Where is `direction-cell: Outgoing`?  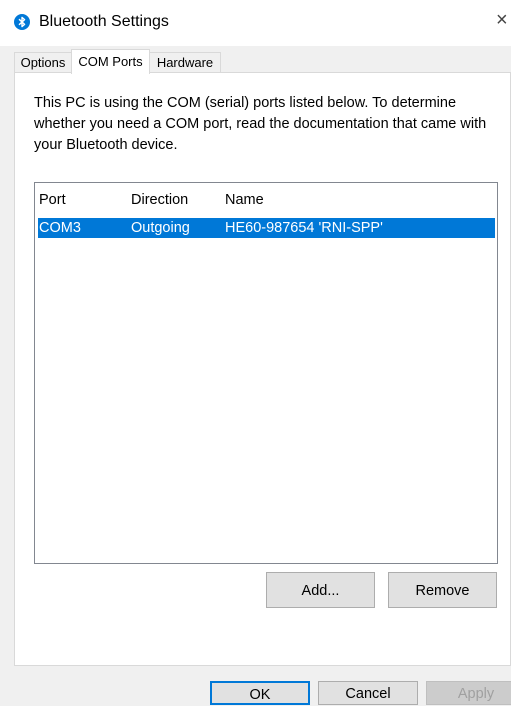
direction-cell: Outgoing is located at coordinates (160, 228).